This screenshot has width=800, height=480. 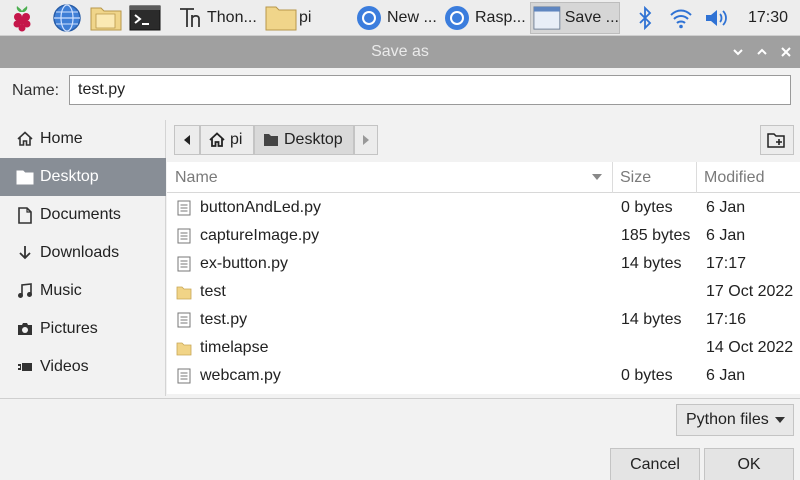 I want to click on taskbar-terminal-launcher, so click(x=145, y=18).